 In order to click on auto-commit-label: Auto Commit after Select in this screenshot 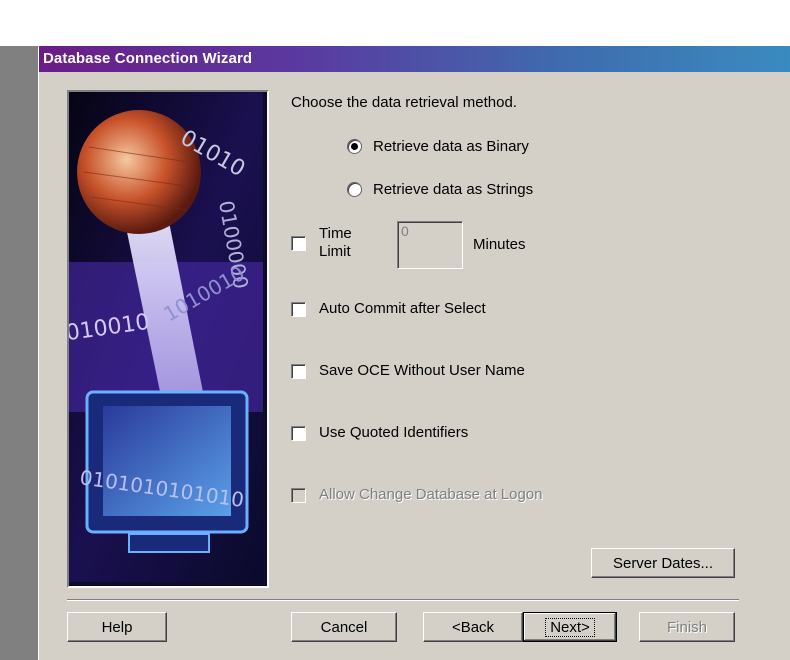, I will do `click(402, 308)`.